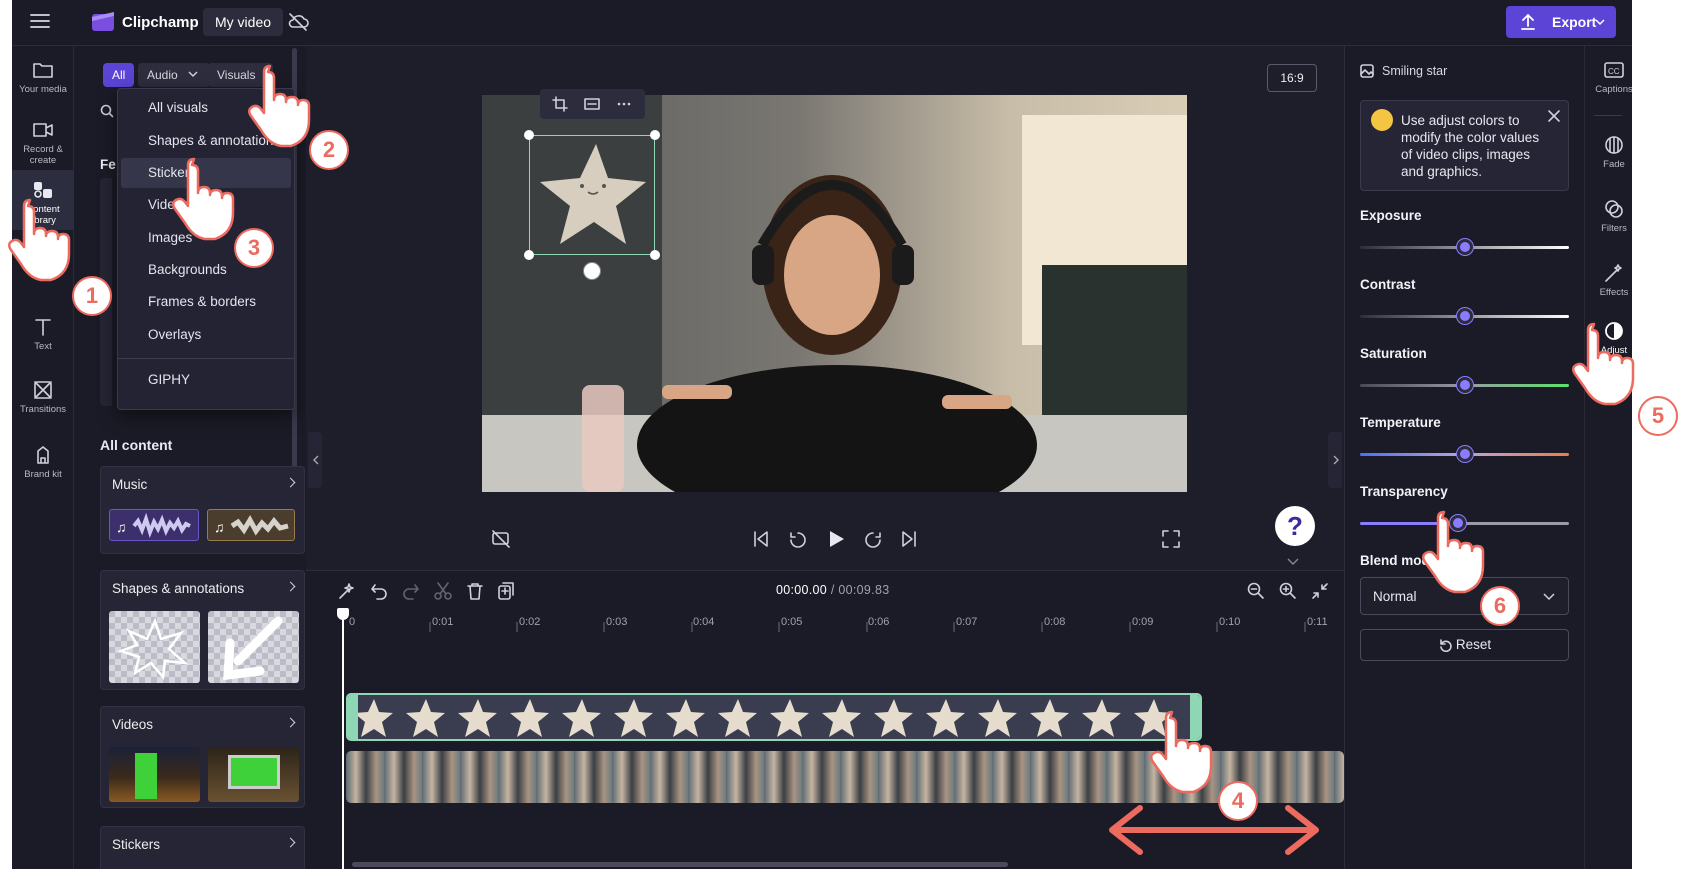  What do you see at coordinates (92, 296) in the screenshot?
I see `step-badge: 1` at bounding box center [92, 296].